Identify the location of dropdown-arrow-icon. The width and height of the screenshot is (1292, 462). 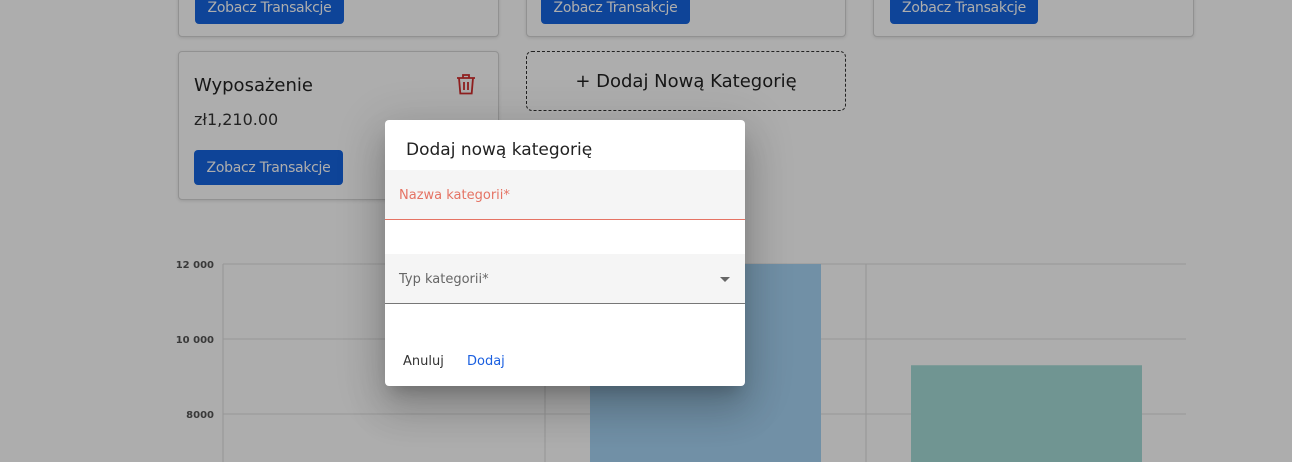
(725, 279).